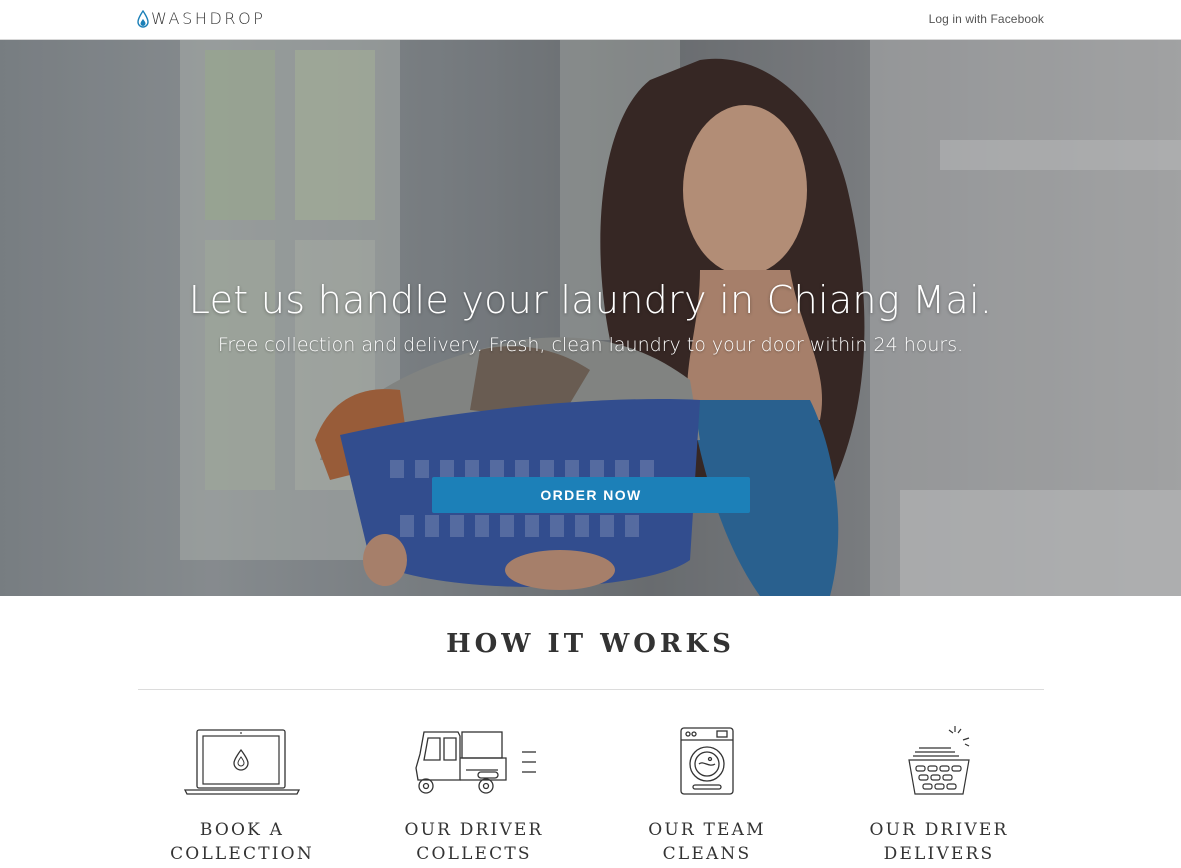 The height and width of the screenshot is (868, 1181). I want to click on step-driver-collects: OUR DRIVER COLLECTS, so click(474, 795).